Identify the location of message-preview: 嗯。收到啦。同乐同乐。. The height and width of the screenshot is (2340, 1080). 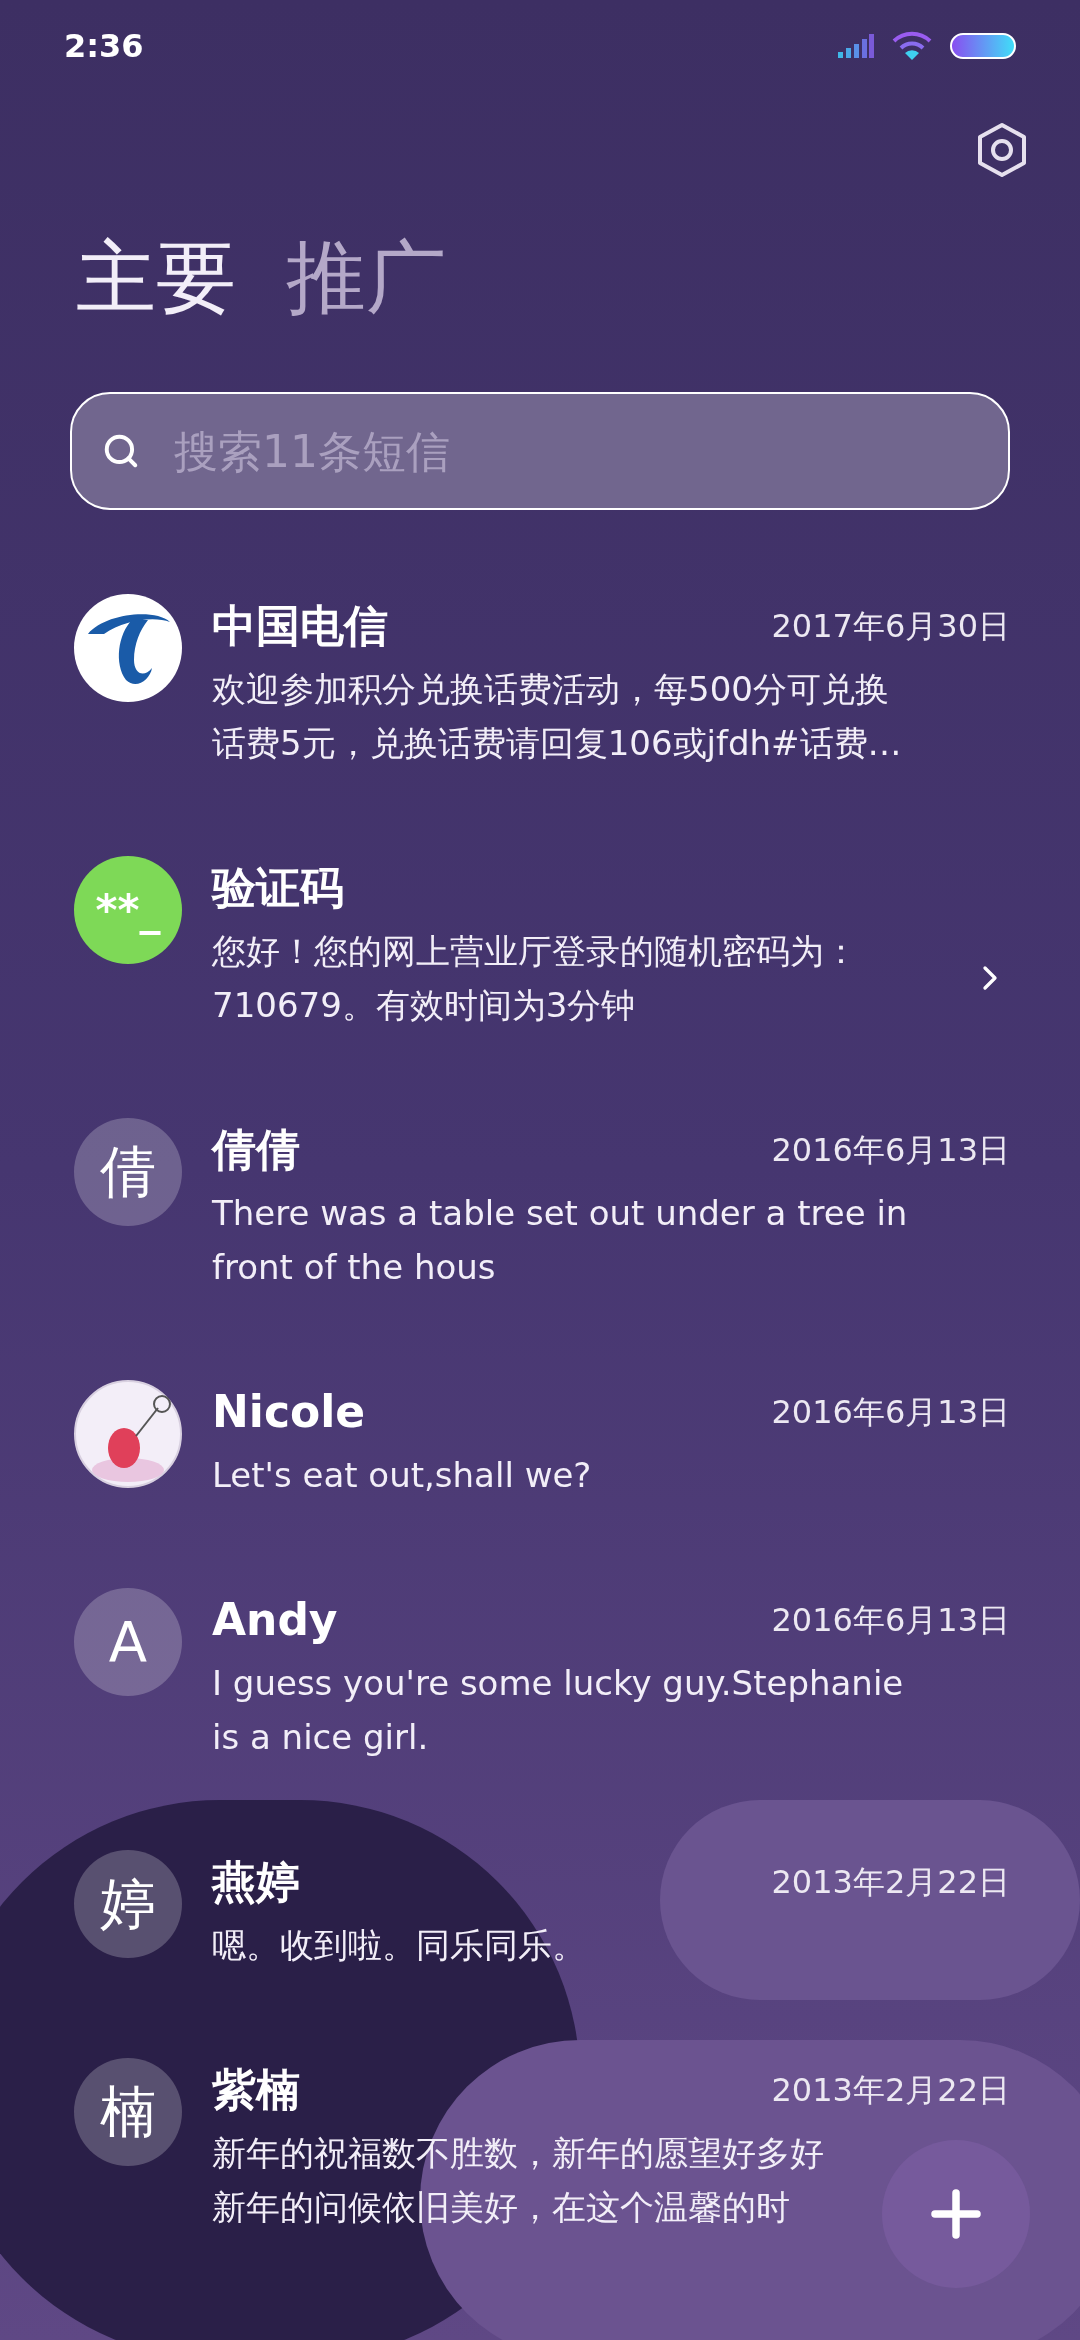
(399, 1945).